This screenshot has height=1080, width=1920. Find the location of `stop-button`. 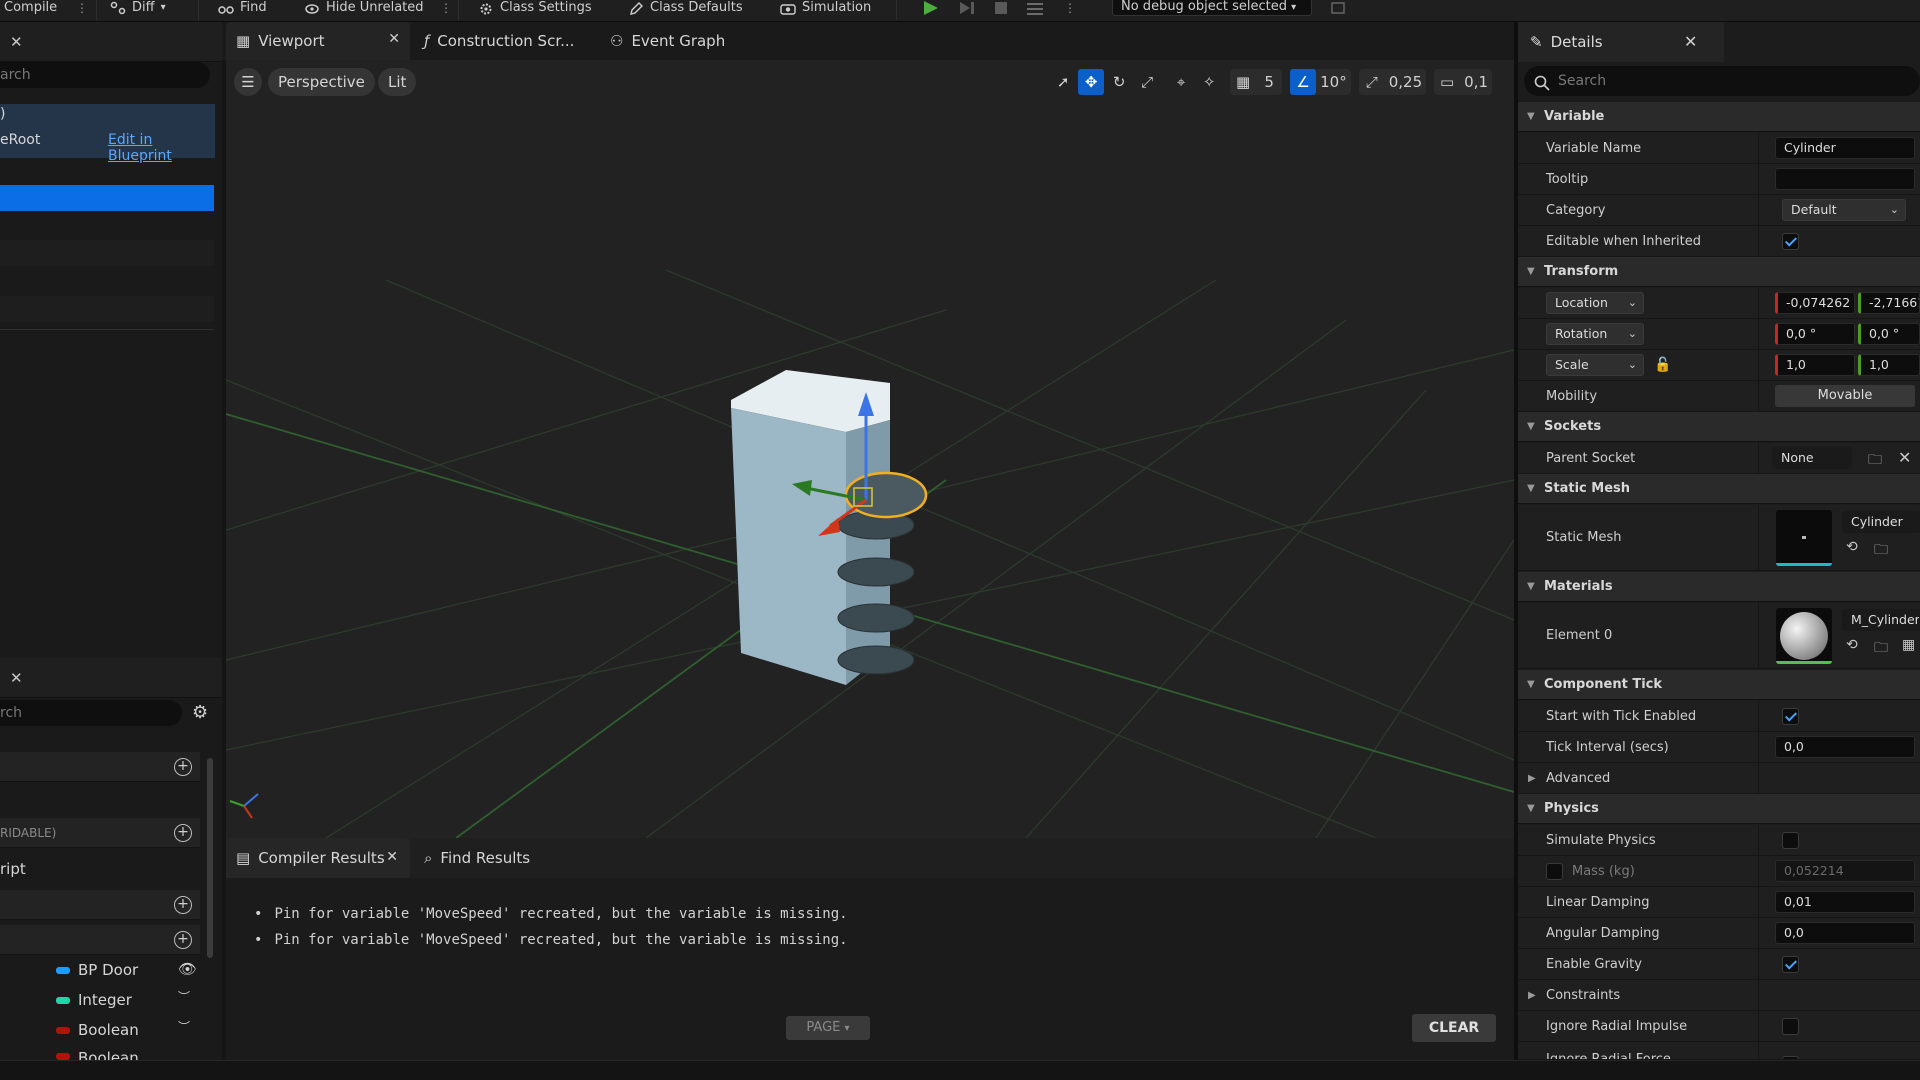

stop-button is located at coordinates (1001, 8).